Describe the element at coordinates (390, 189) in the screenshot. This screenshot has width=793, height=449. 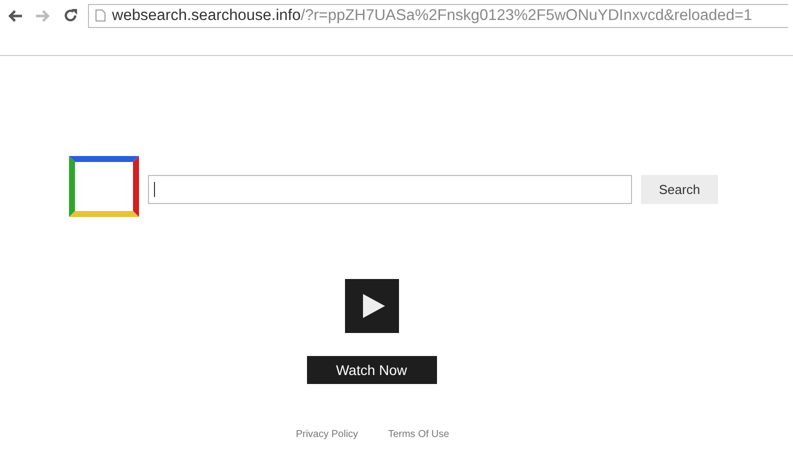
I see `search-field` at that location.